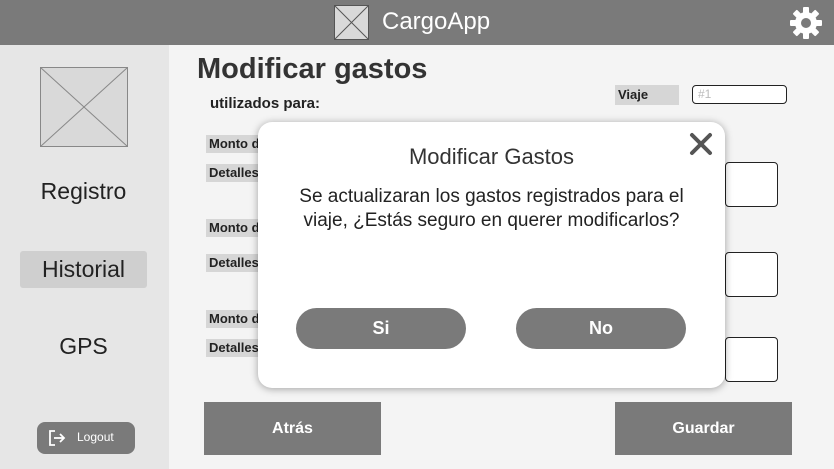 This screenshot has width=834, height=469. I want to click on app-title: CargoApp, so click(436, 21).